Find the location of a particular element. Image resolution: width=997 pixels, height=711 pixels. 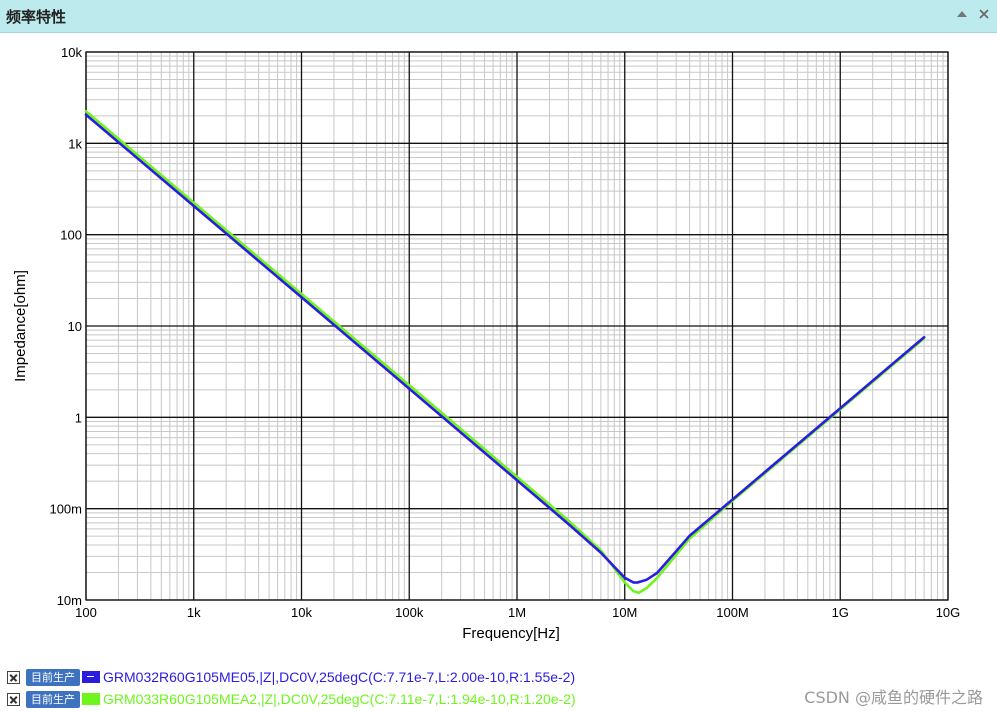

y-tick-label: 10k is located at coordinates (71, 52).